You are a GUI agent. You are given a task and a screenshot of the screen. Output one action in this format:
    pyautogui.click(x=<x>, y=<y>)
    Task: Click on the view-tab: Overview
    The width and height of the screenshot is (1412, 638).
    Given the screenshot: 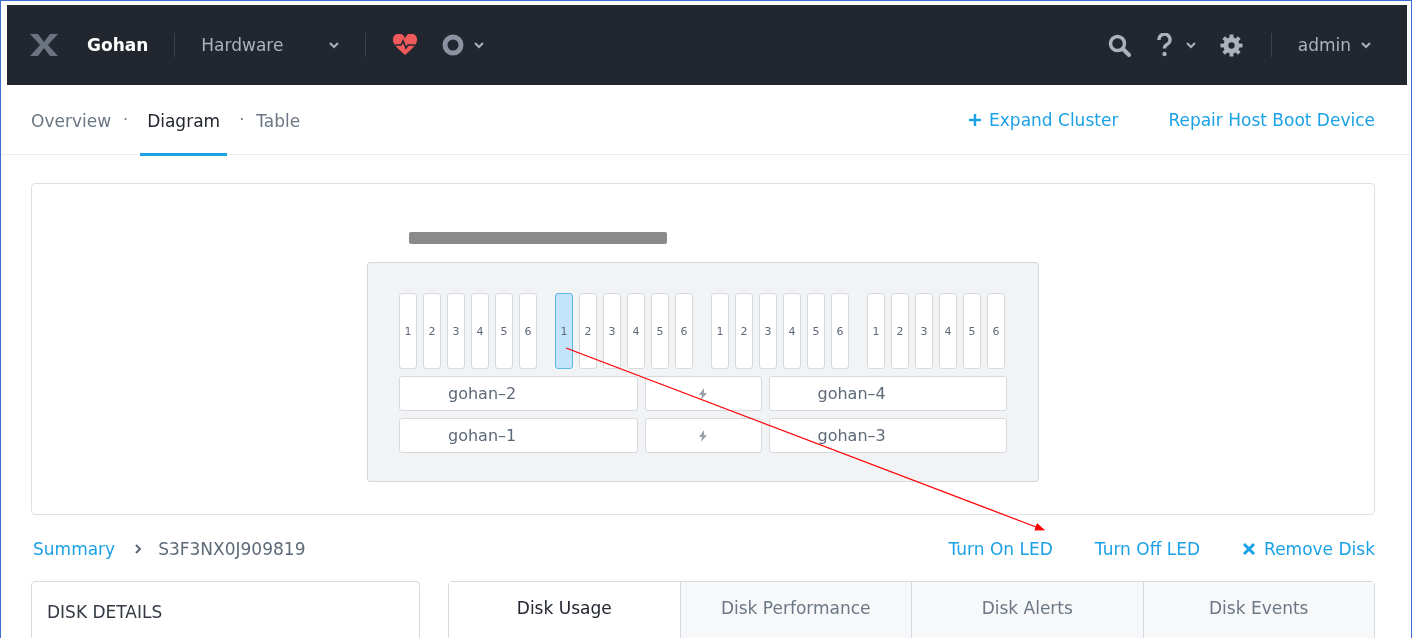 What is the action you would take?
    pyautogui.click(x=71, y=121)
    